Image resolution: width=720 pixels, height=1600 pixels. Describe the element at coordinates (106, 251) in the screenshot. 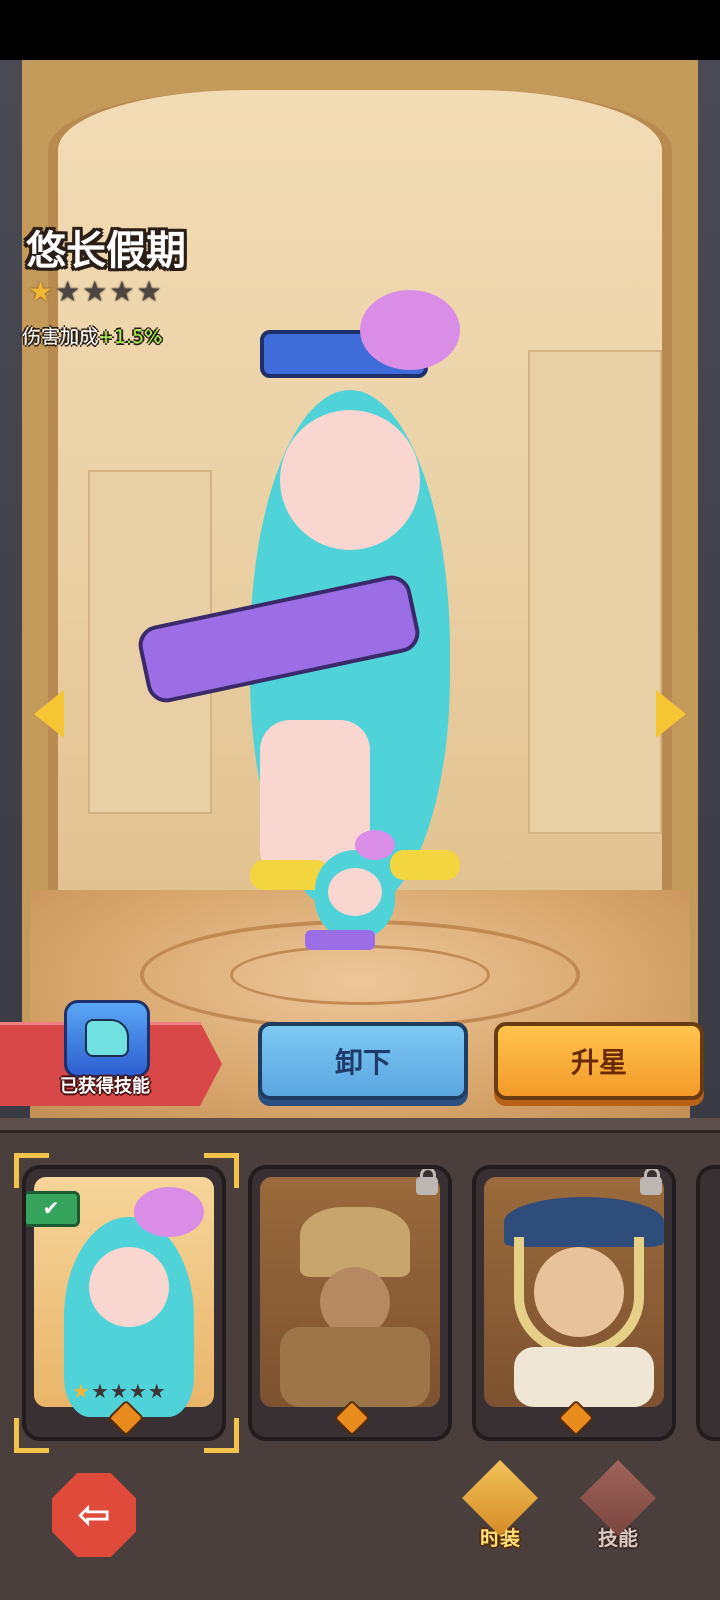

I see `hero-title: 悠长假期` at that location.